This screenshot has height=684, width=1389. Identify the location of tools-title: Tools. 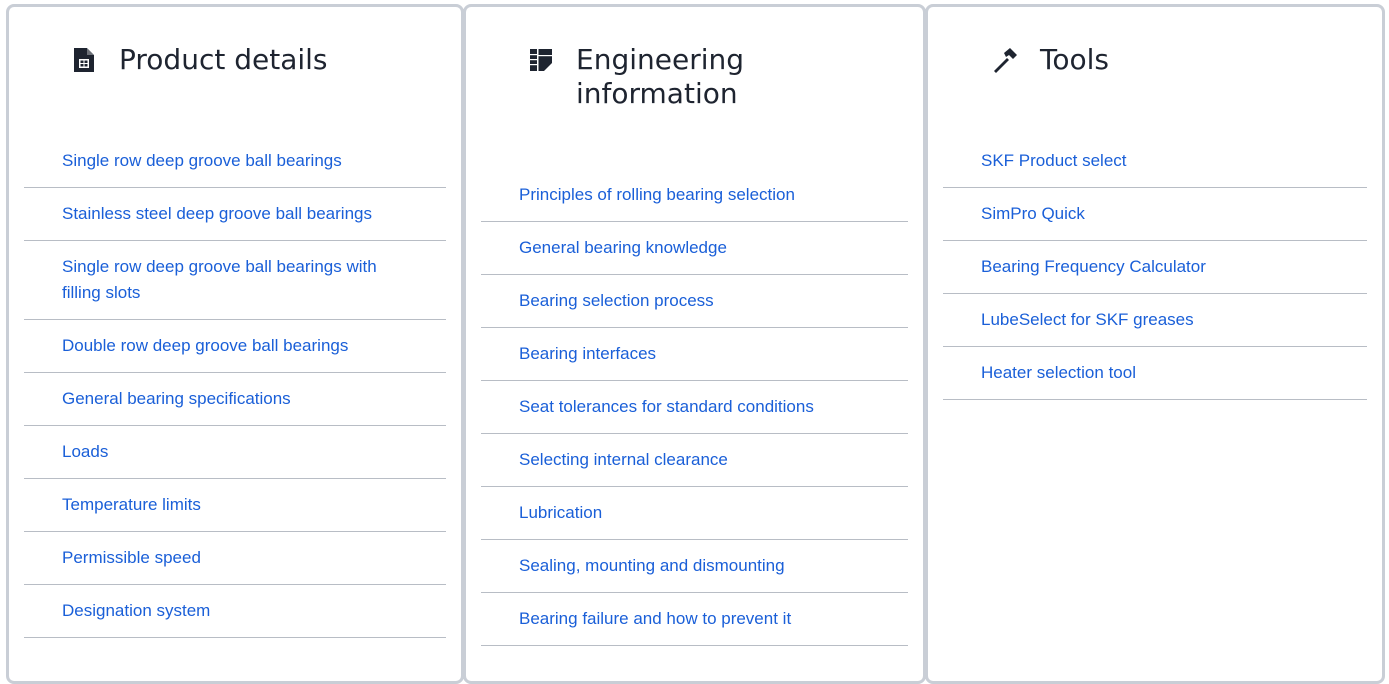
(1074, 59).